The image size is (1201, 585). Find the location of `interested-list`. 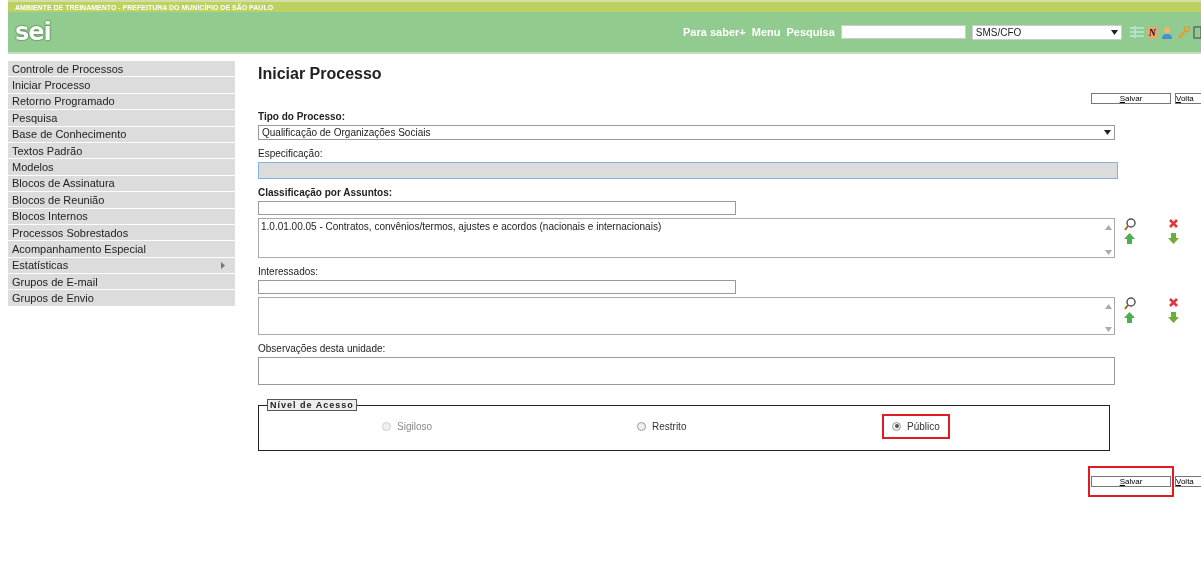

interested-list is located at coordinates (686, 316).